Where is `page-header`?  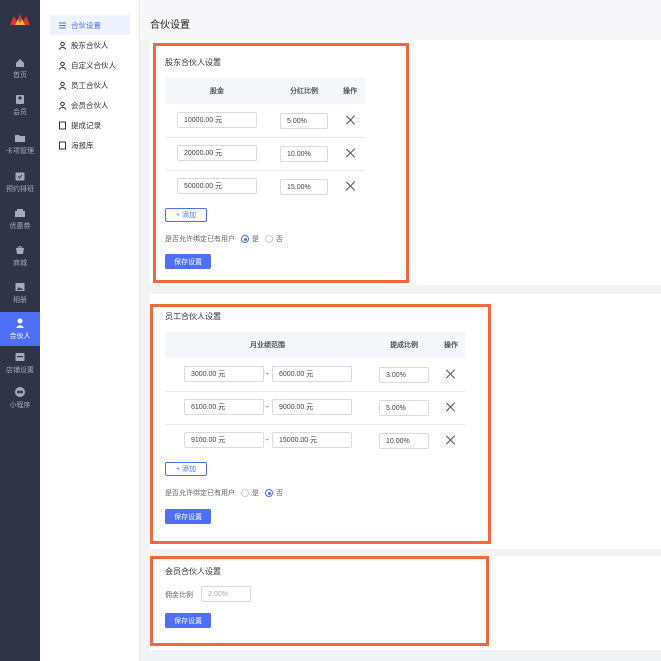 page-header is located at coordinates (400, 20).